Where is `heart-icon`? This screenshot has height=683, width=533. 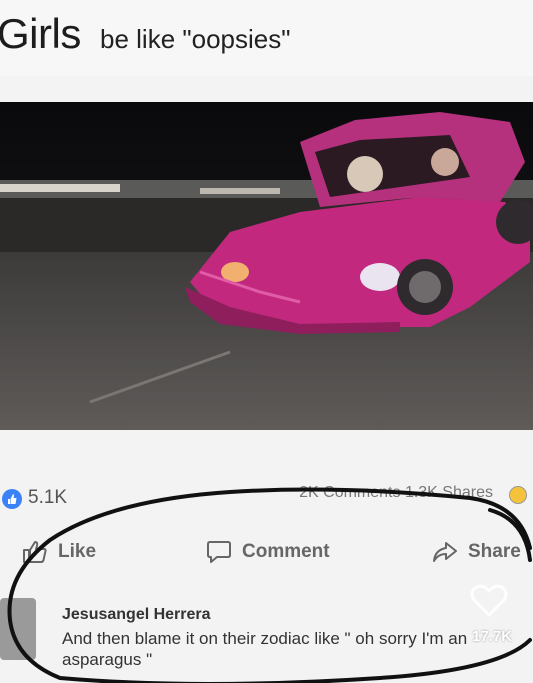 heart-icon is located at coordinates (489, 601).